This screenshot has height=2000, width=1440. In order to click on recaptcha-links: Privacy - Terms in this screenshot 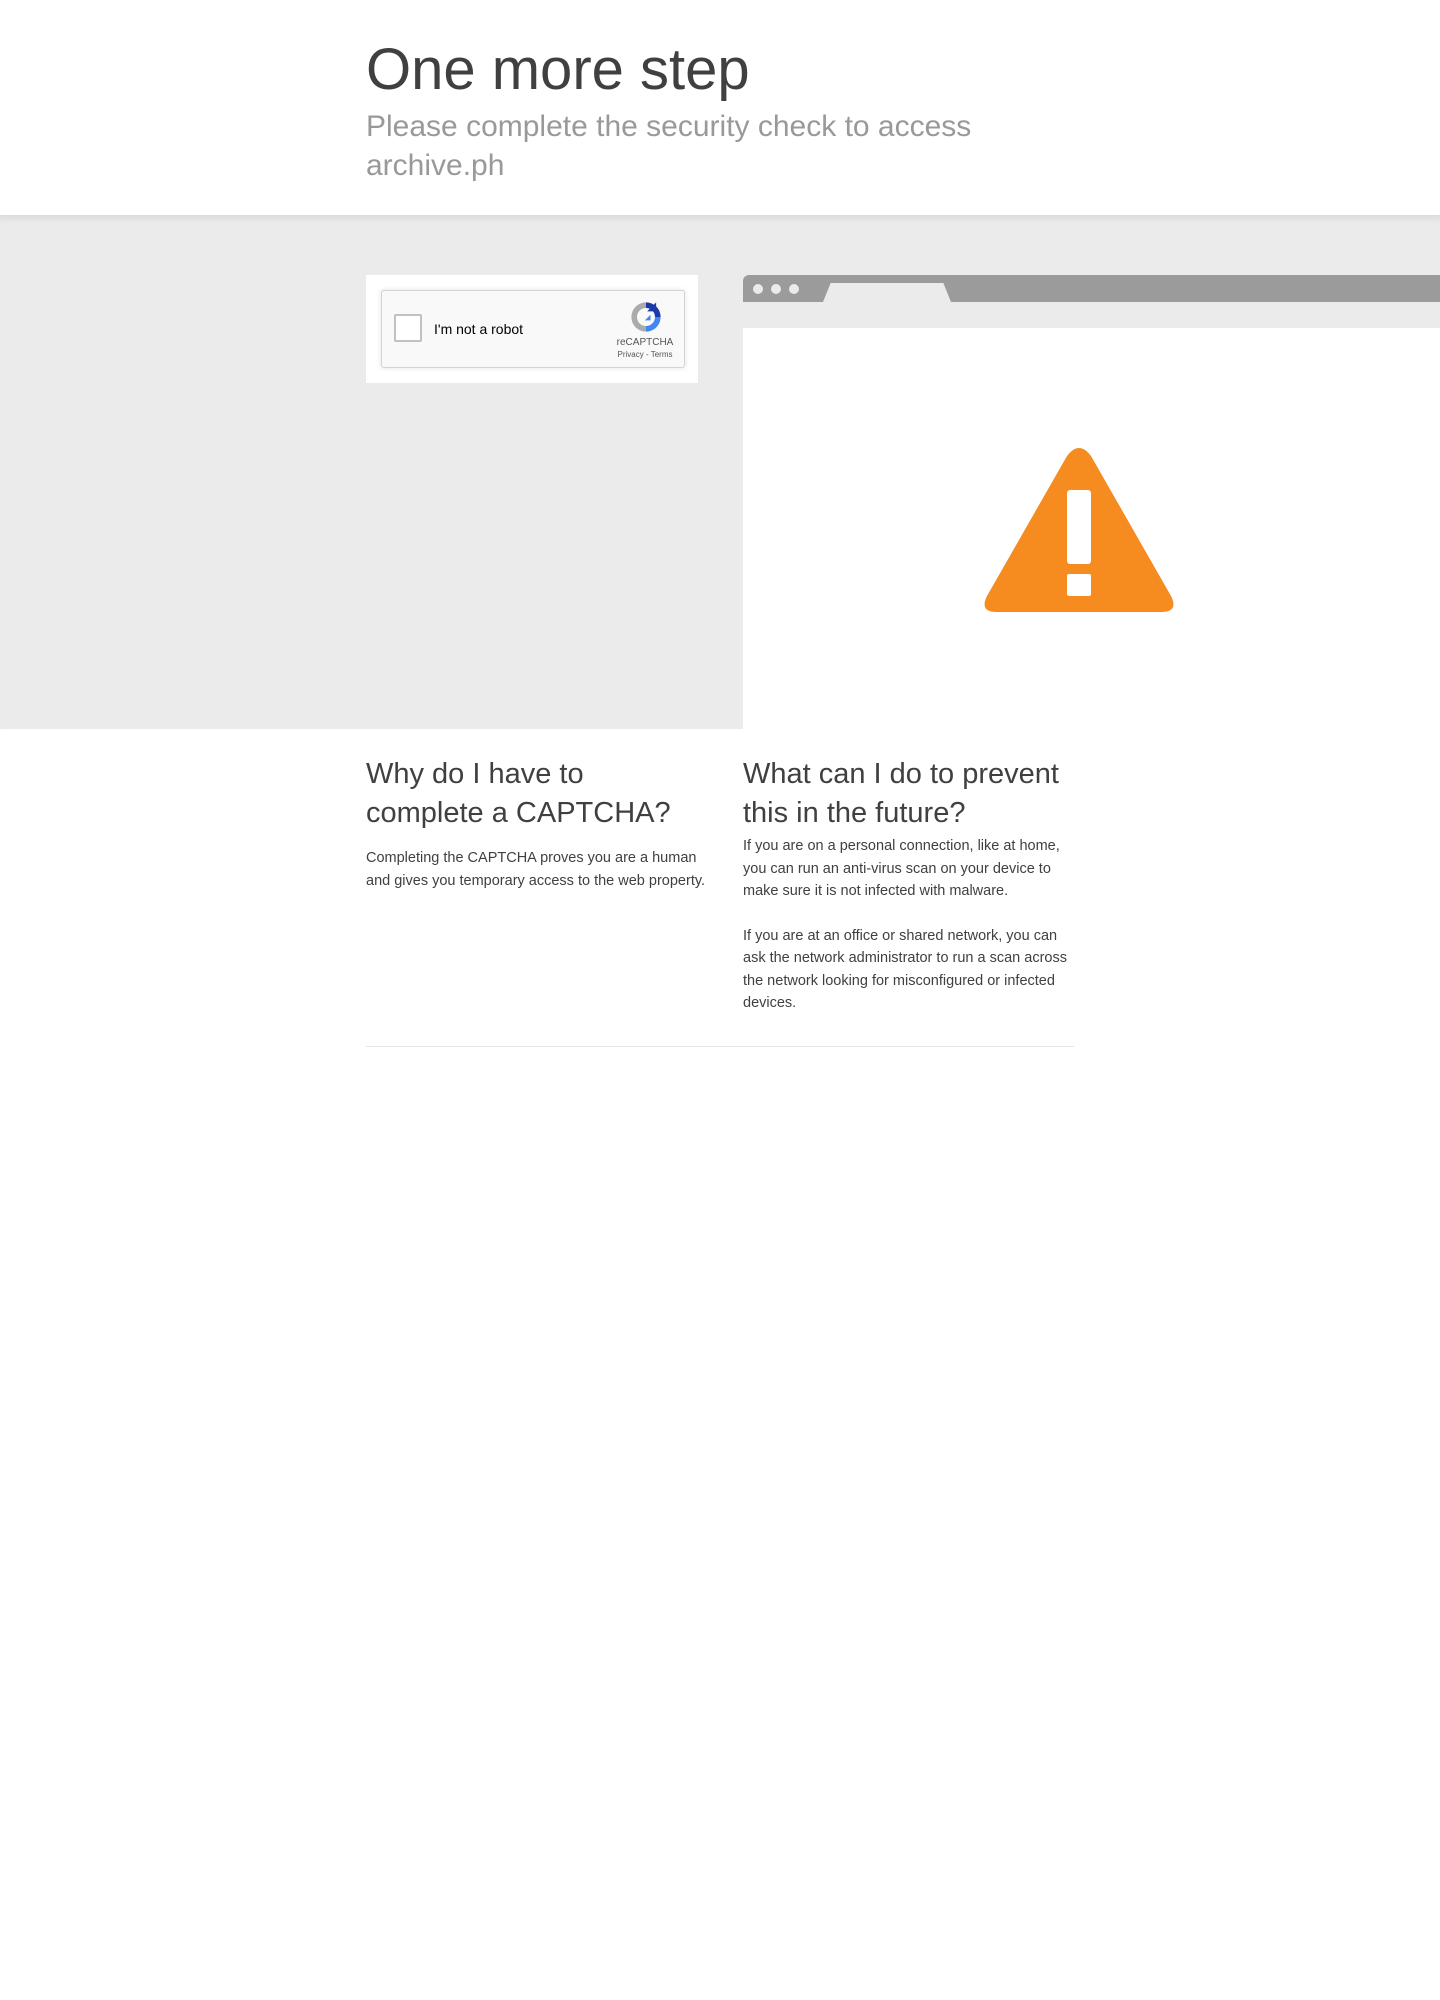, I will do `click(645, 354)`.